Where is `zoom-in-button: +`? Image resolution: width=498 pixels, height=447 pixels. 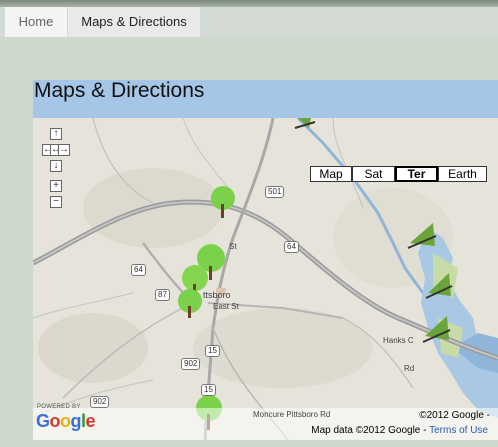 zoom-in-button: + is located at coordinates (56, 186).